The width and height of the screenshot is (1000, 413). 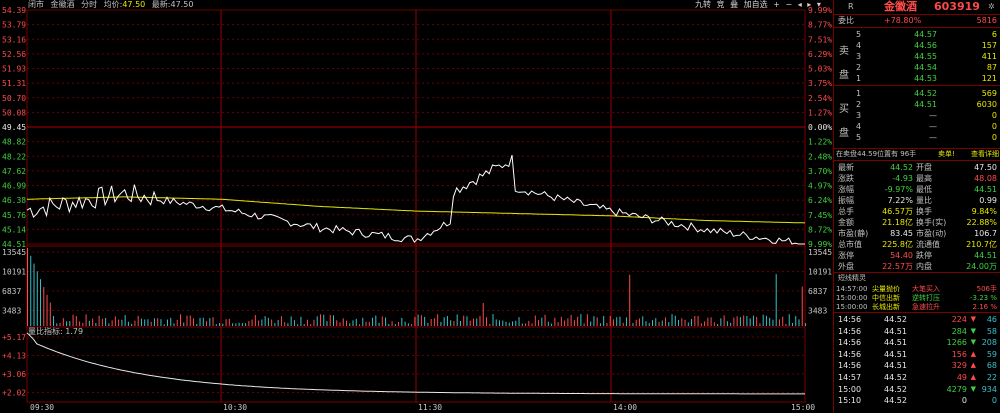 What do you see at coordinates (917, 178) in the screenshot?
I see `stat-row: 涨跌 -4.93 最高 48.08` at bounding box center [917, 178].